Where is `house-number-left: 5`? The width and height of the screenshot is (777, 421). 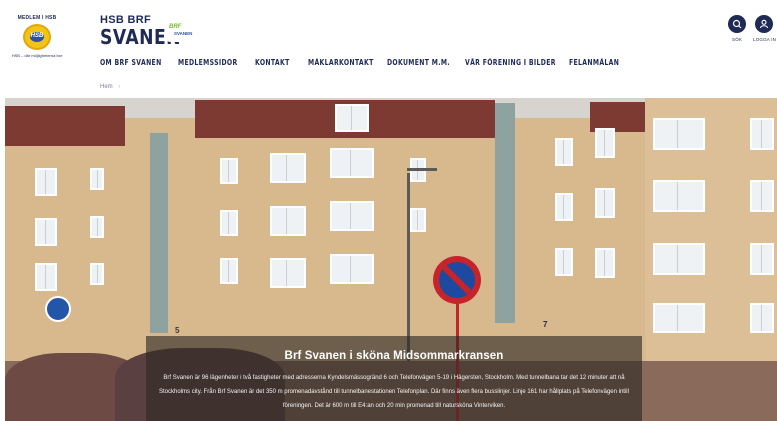
house-number-left: 5 is located at coordinates (177, 330).